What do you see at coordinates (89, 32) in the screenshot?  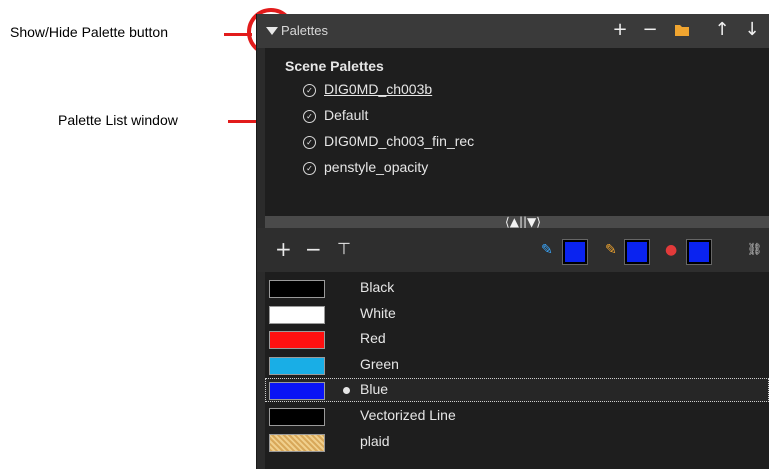 I see `show-hide-annotation: Show/Hide Palette button` at bounding box center [89, 32].